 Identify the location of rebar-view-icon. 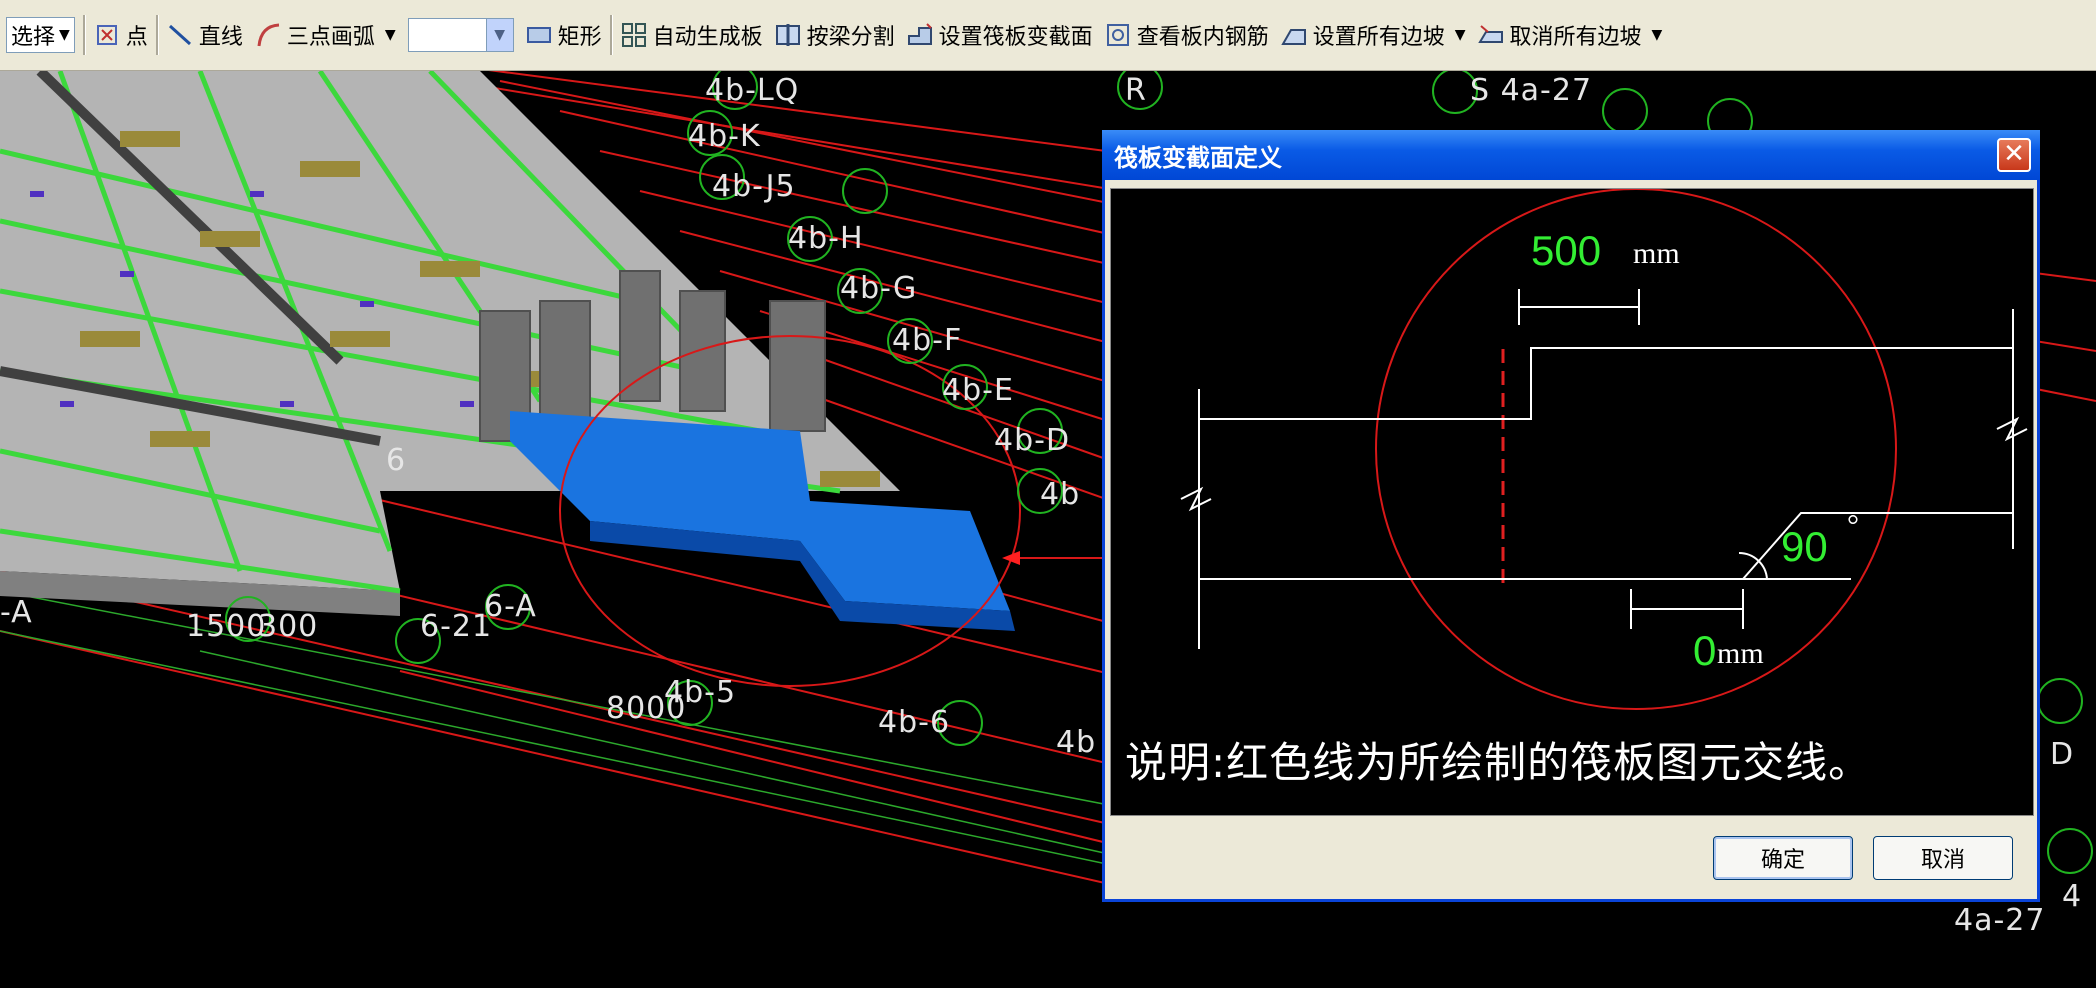
(1117, 35).